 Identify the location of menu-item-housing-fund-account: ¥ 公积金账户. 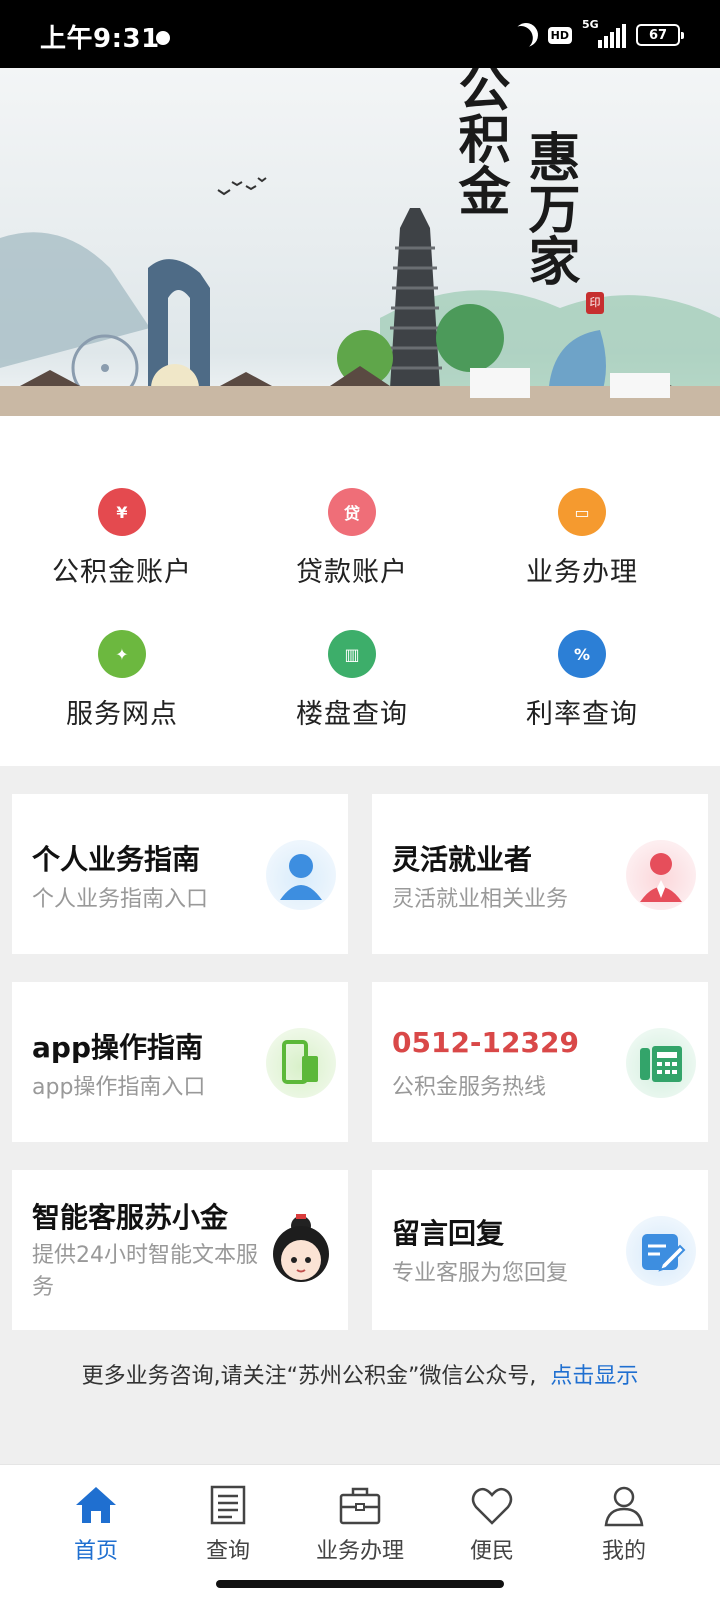
(122, 558).